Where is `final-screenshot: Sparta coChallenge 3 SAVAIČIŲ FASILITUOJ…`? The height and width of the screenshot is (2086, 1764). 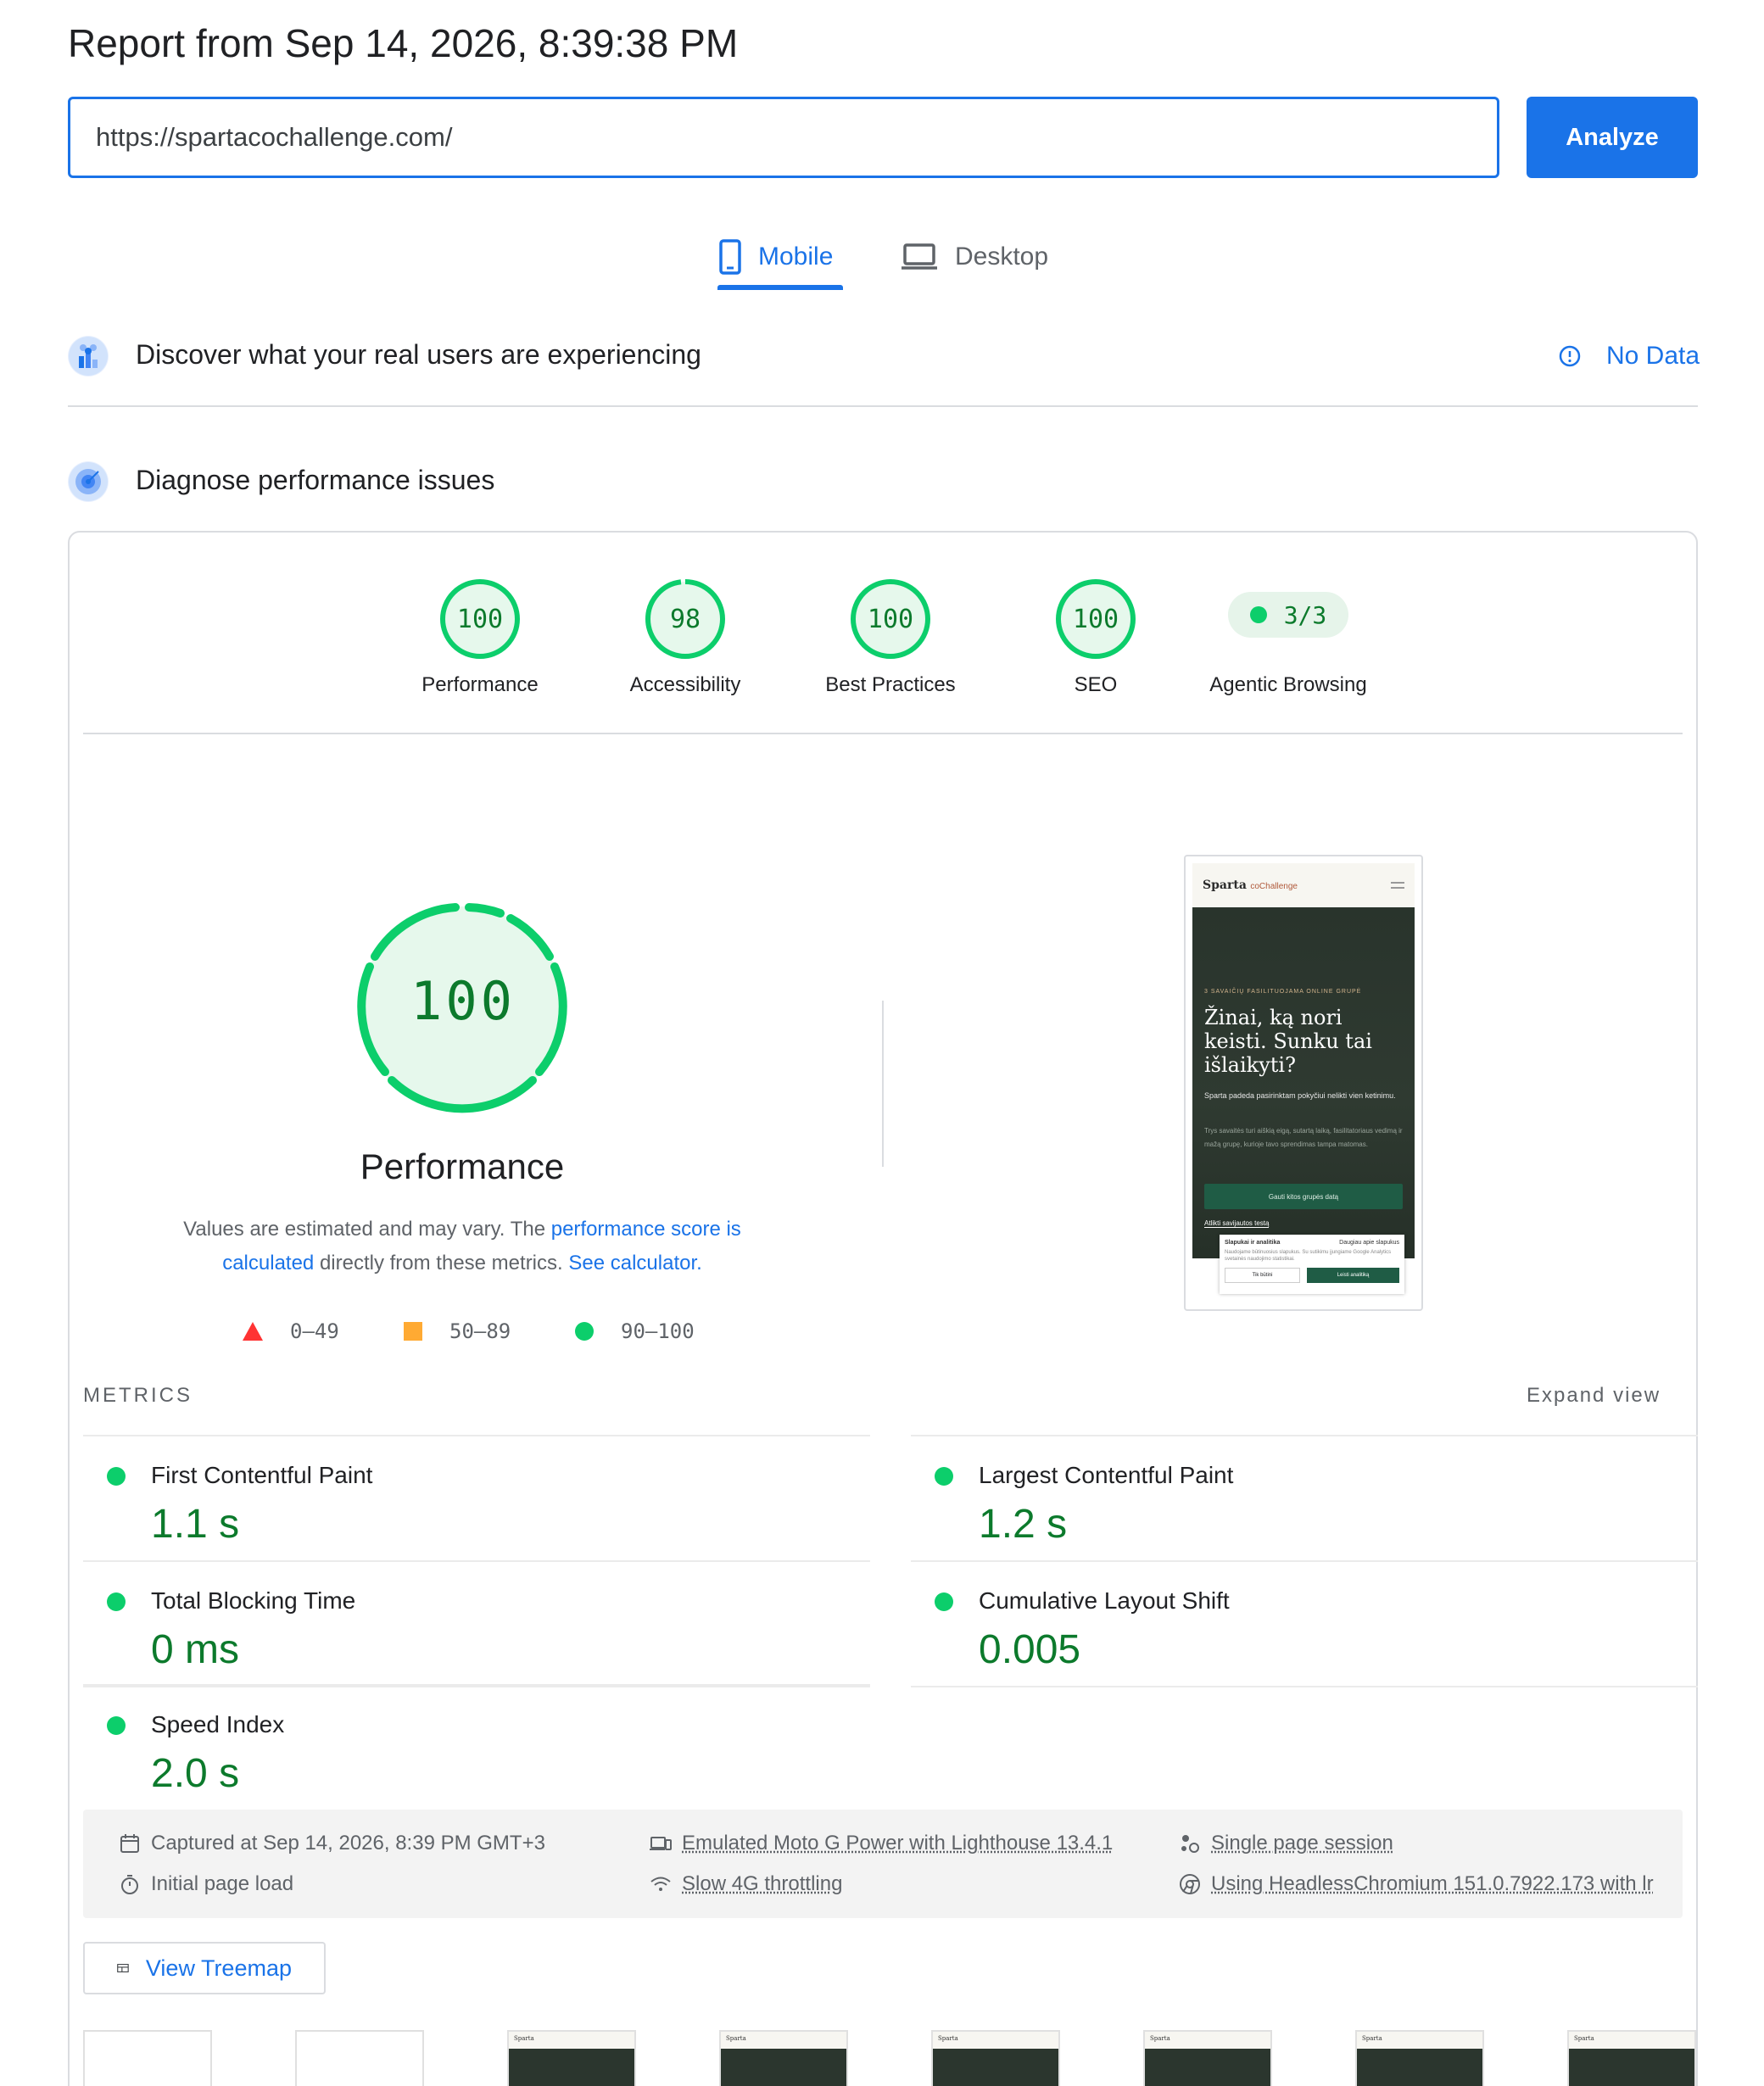 final-screenshot: Sparta coChallenge 3 SAVAIČIŲ FASILITUOJ… is located at coordinates (1303, 1083).